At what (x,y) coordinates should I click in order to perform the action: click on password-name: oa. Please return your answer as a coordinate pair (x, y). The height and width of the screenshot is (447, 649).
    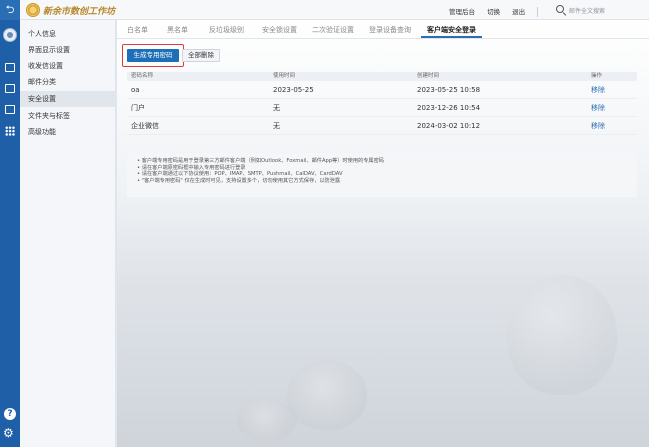
    Looking at the image, I should click on (135, 90).